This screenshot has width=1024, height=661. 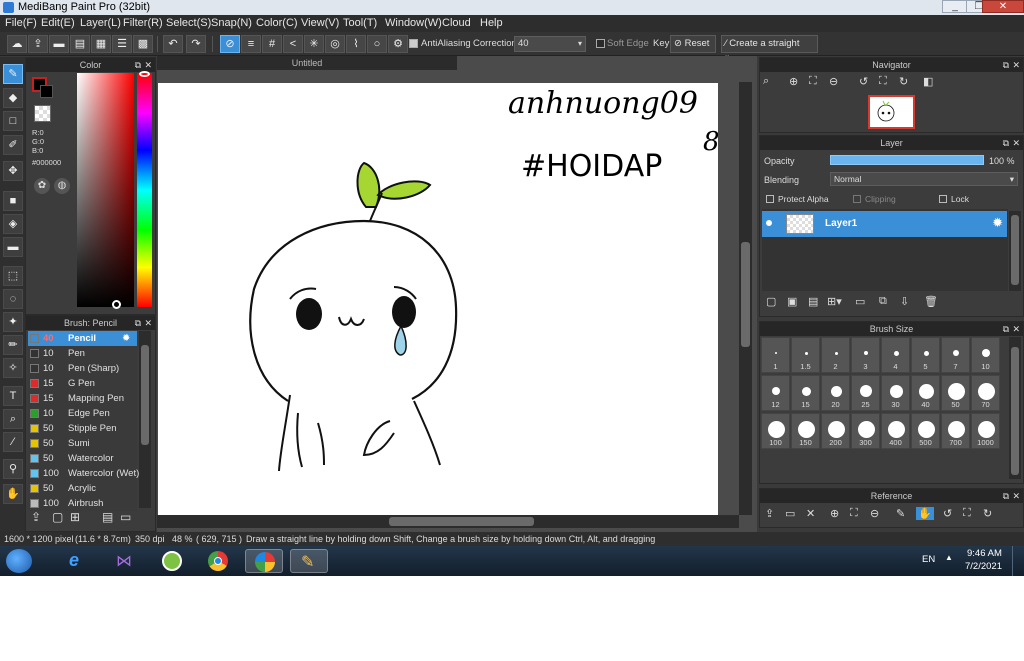 What do you see at coordinates (173, 44) in the screenshot?
I see `undo-icon: ↶` at bounding box center [173, 44].